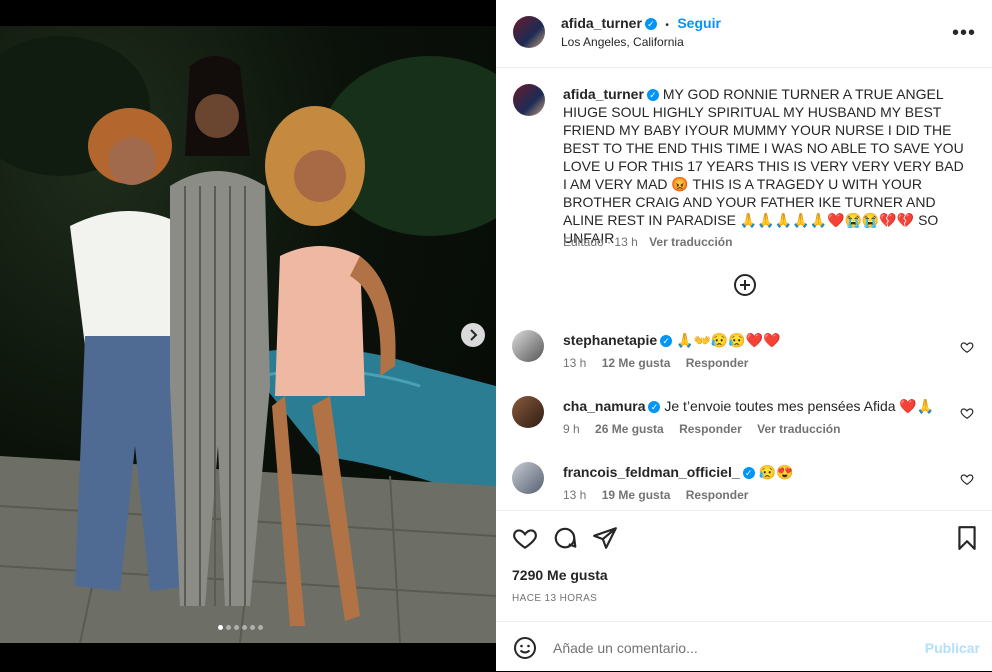  Describe the element at coordinates (605, 538) in the screenshot. I see `share-icon` at that location.